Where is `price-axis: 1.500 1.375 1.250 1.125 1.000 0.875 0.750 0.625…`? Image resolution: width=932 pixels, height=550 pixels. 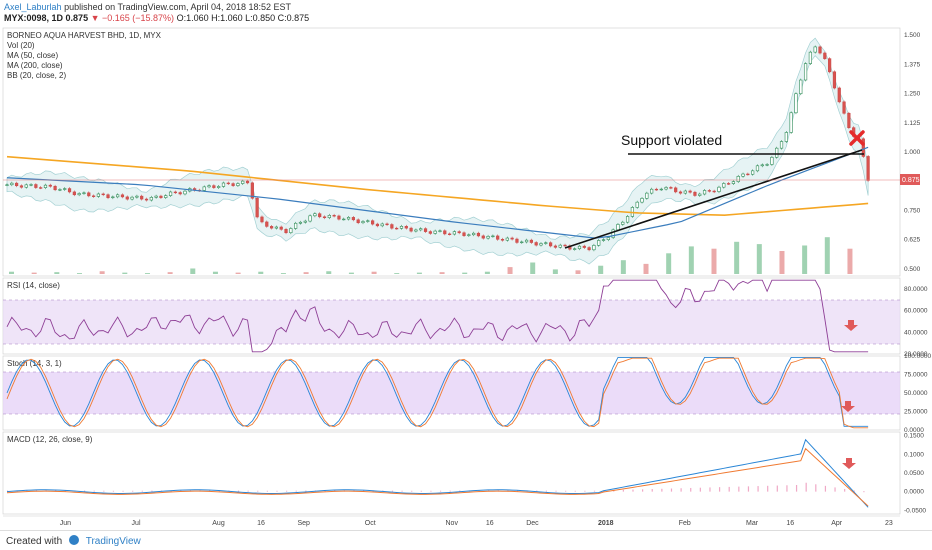
price-axis: 1.500 1.375 1.250 1.125 1.000 0.875 0.750 0.625… is located at coordinates (917, 273).